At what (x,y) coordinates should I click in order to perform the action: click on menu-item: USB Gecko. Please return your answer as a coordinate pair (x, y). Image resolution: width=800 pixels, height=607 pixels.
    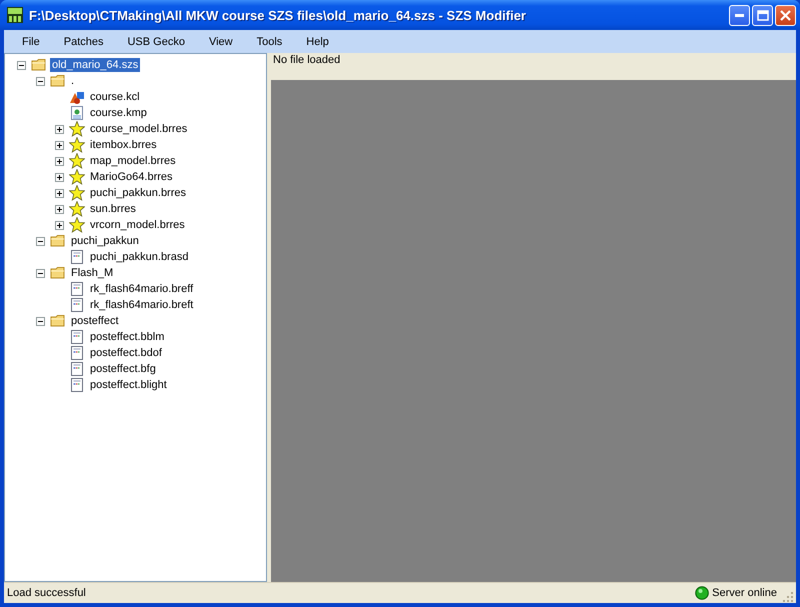
    Looking at the image, I should click on (156, 42).